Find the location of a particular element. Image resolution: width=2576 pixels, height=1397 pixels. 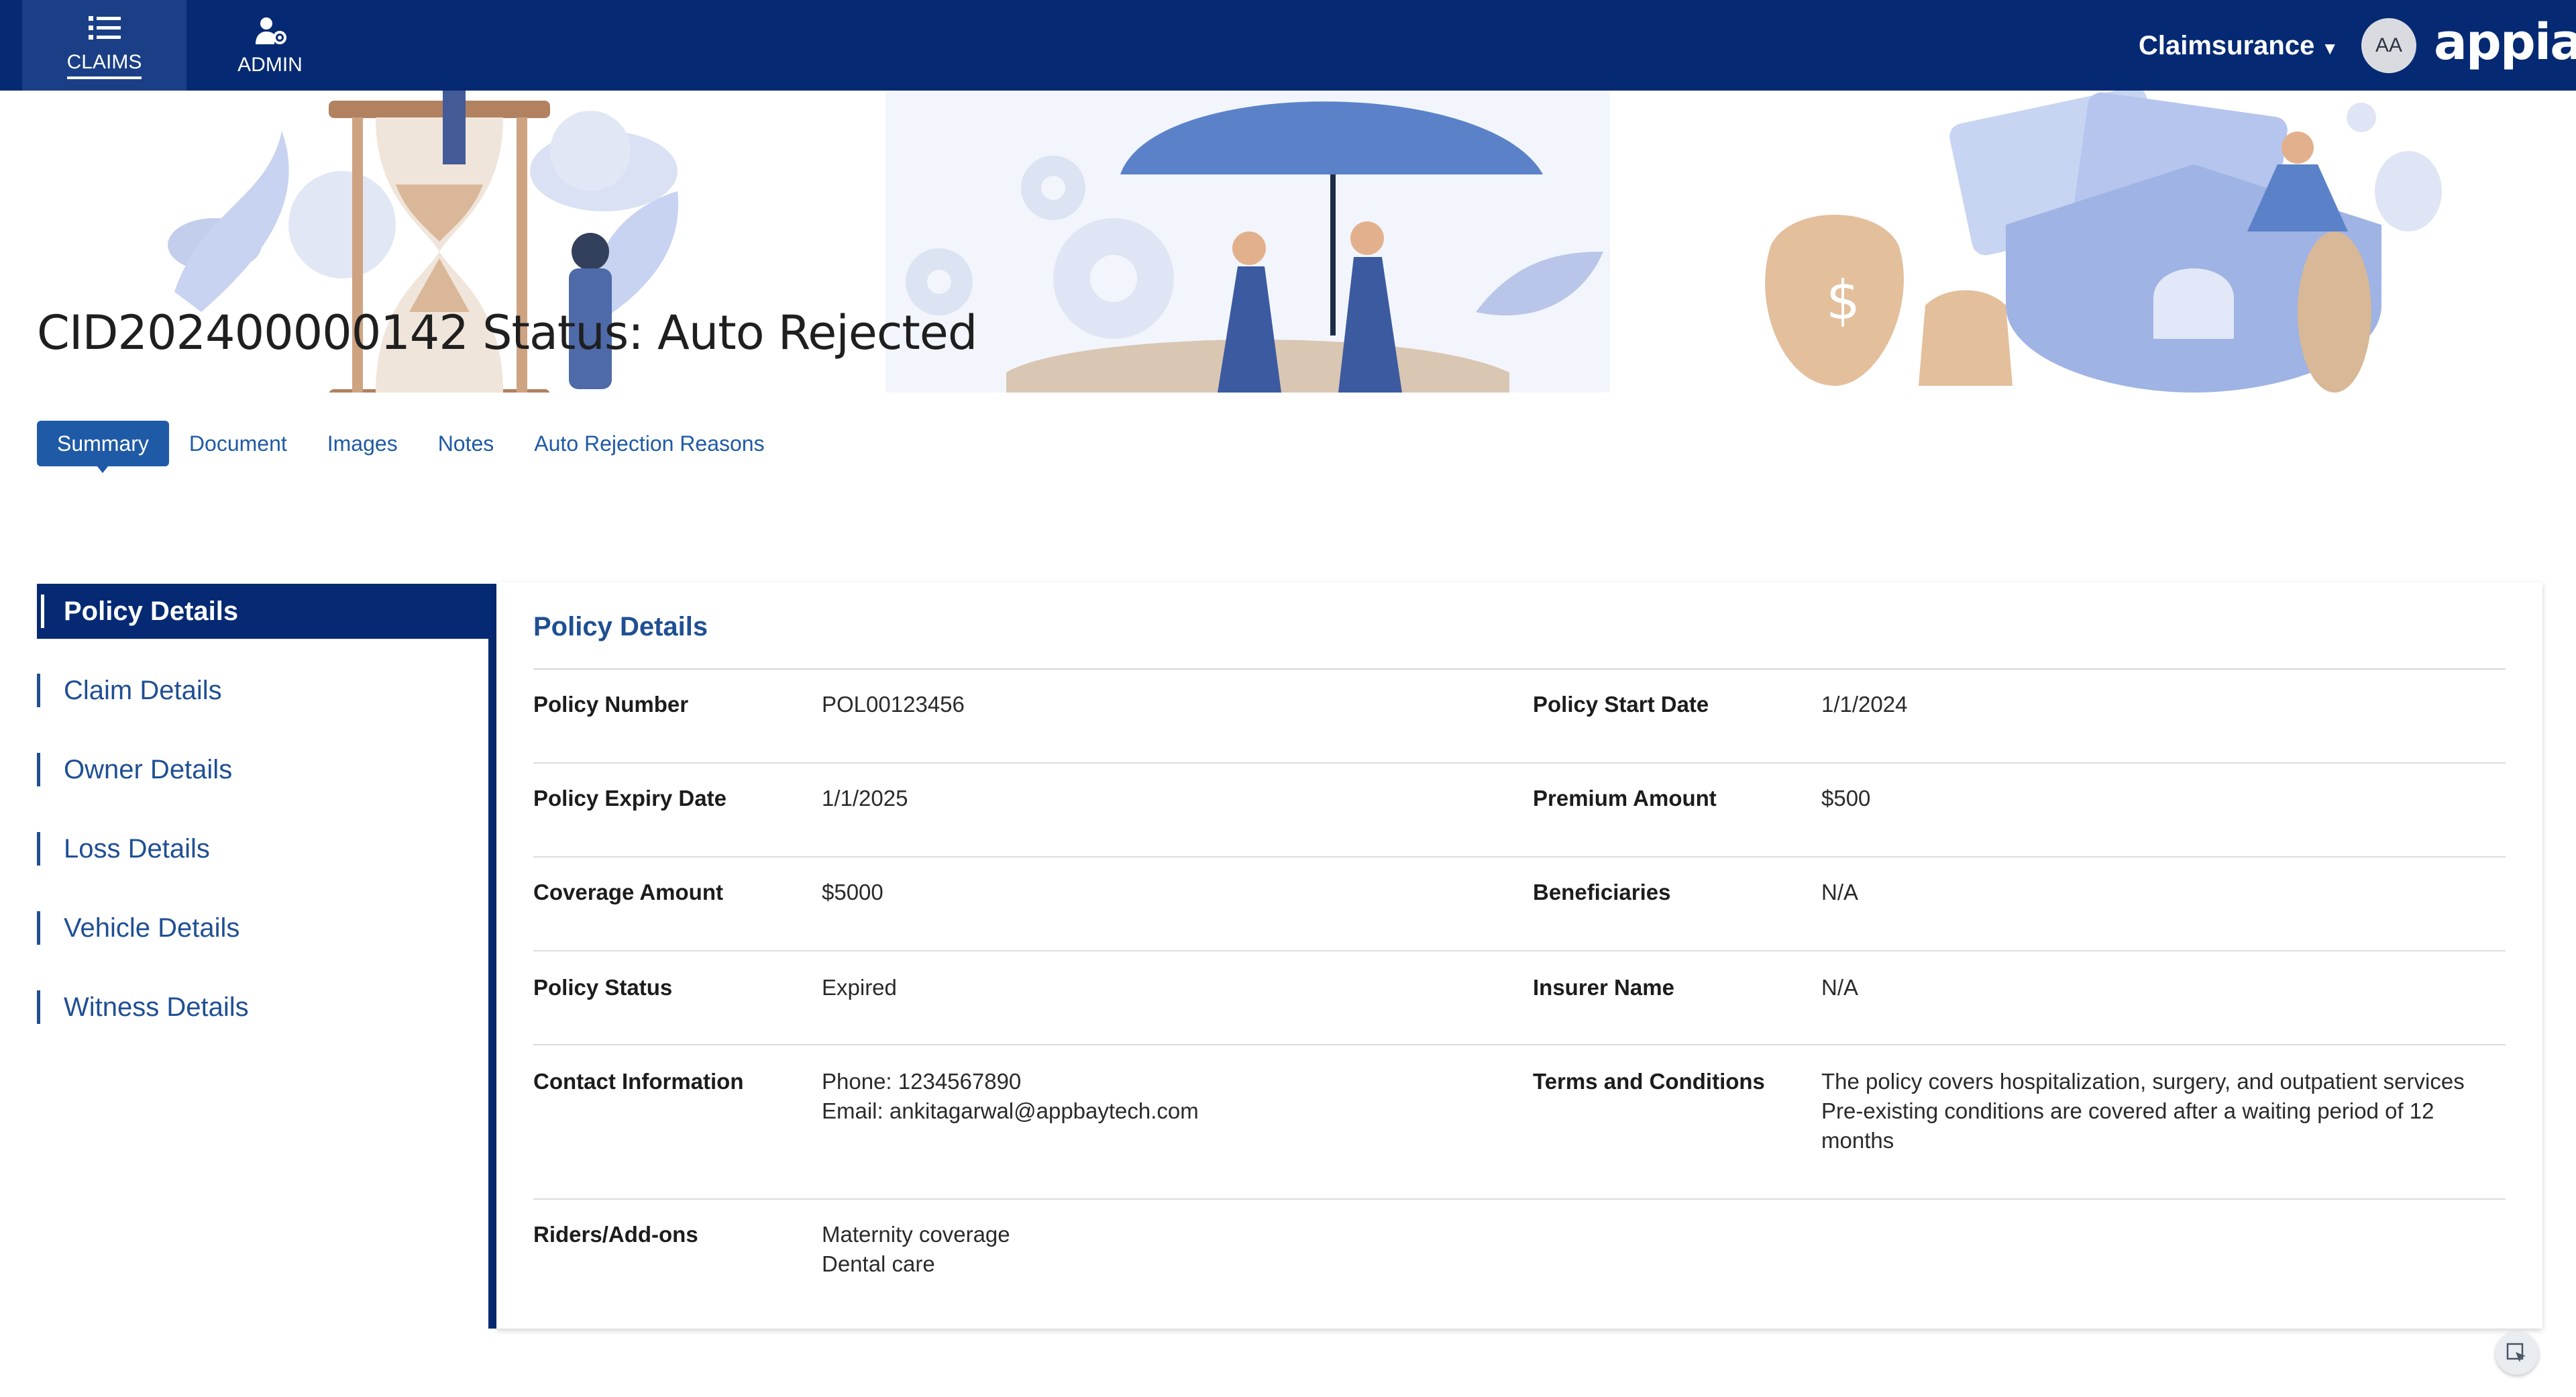

top-nav-bar: CLAIMS ADMIN Claimsurance ▼ AA appian is located at coordinates (1288, 45).